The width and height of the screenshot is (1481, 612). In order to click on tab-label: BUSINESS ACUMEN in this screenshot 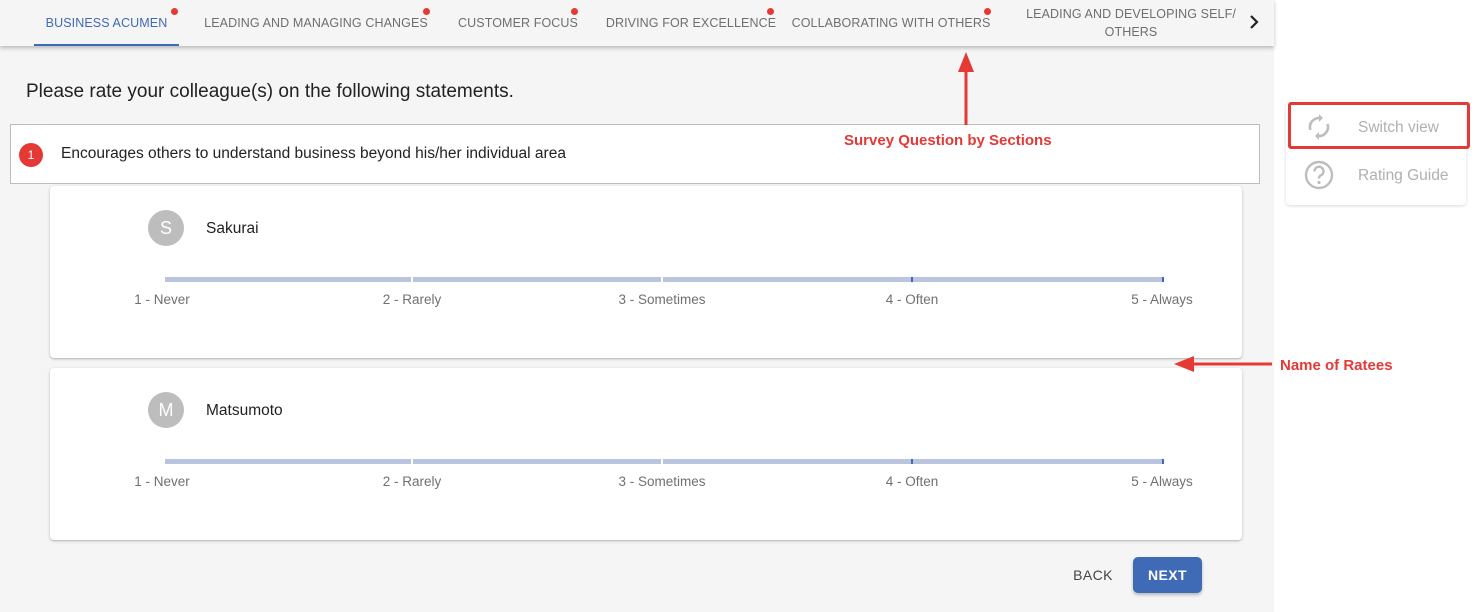, I will do `click(106, 23)`.